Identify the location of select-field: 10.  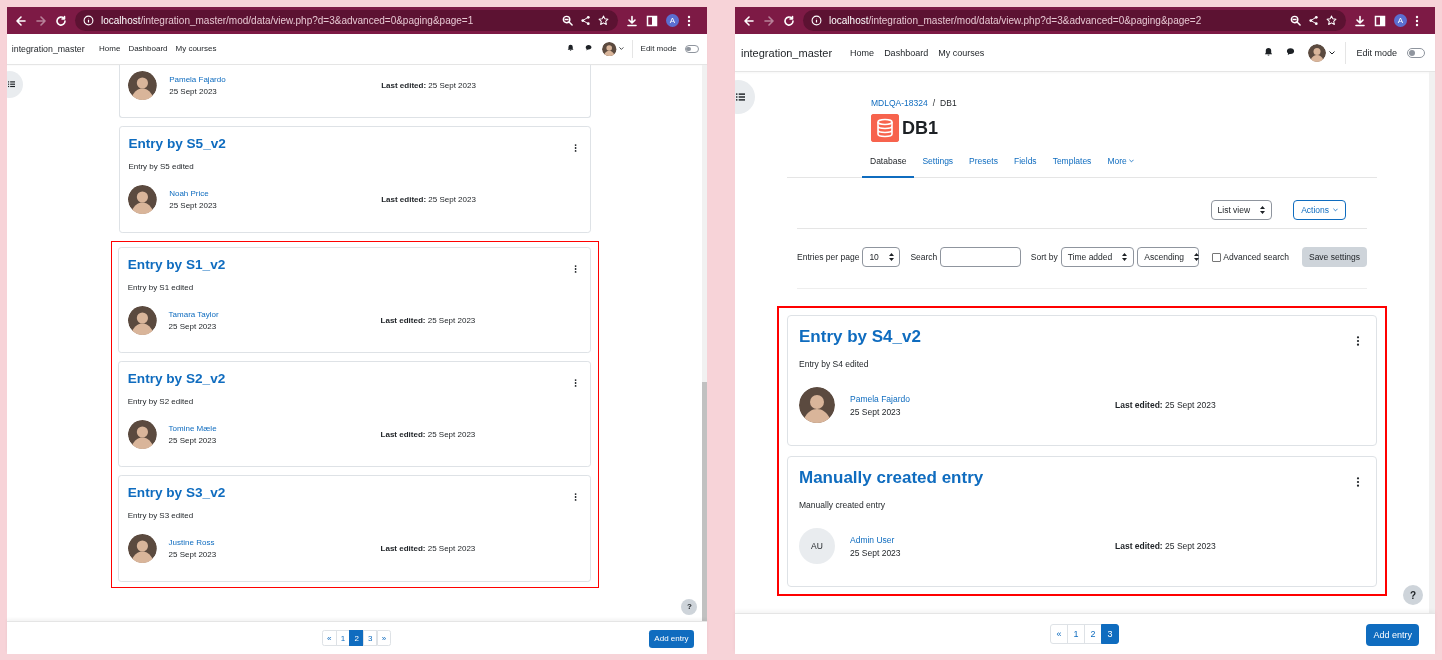
(881, 257).